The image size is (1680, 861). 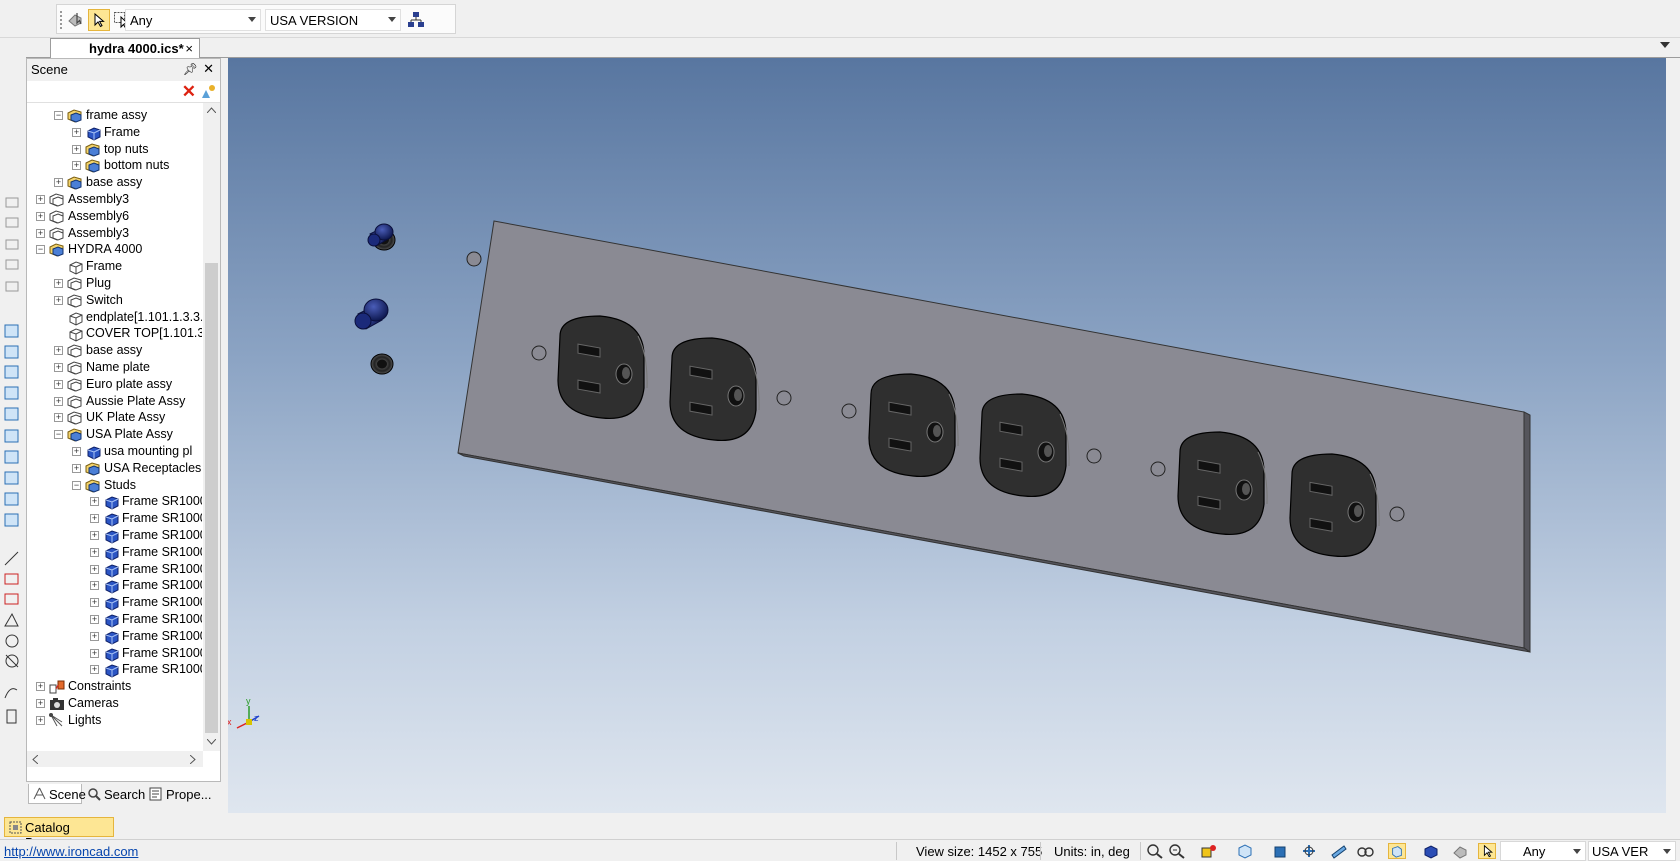 I want to click on pin-icon: 📌︎, so click(x=190, y=69).